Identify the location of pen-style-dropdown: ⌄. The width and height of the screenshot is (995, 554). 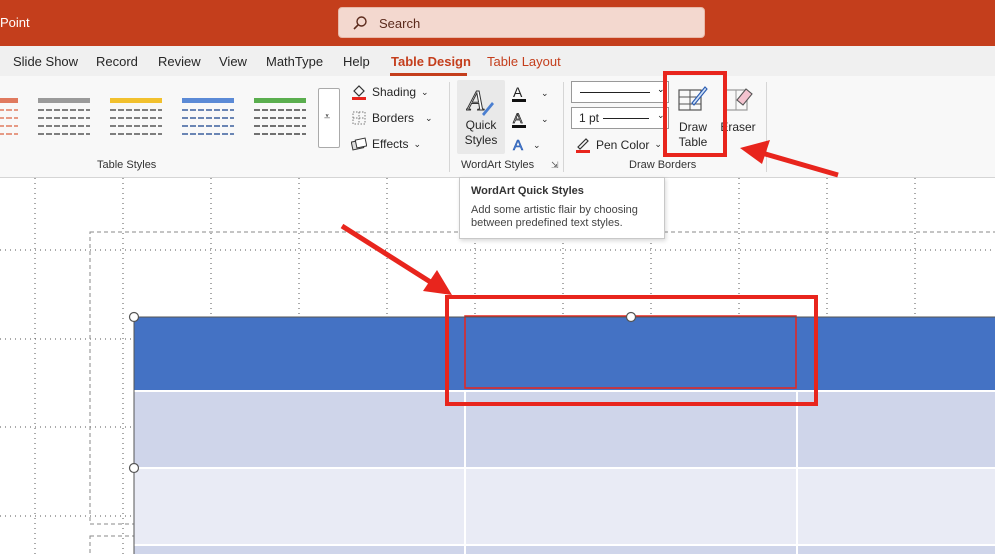
(620, 92).